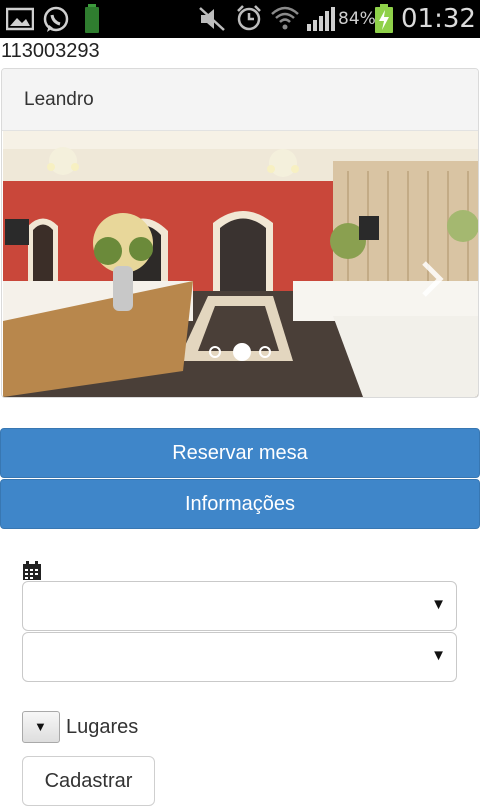  What do you see at coordinates (102, 727) in the screenshot?
I see `places-label: Lugares` at bounding box center [102, 727].